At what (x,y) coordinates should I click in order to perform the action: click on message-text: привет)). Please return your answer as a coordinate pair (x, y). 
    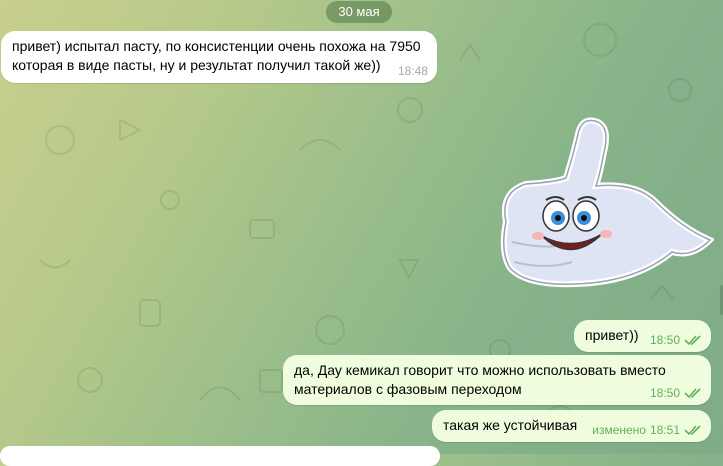
    Looking at the image, I should click on (612, 335).